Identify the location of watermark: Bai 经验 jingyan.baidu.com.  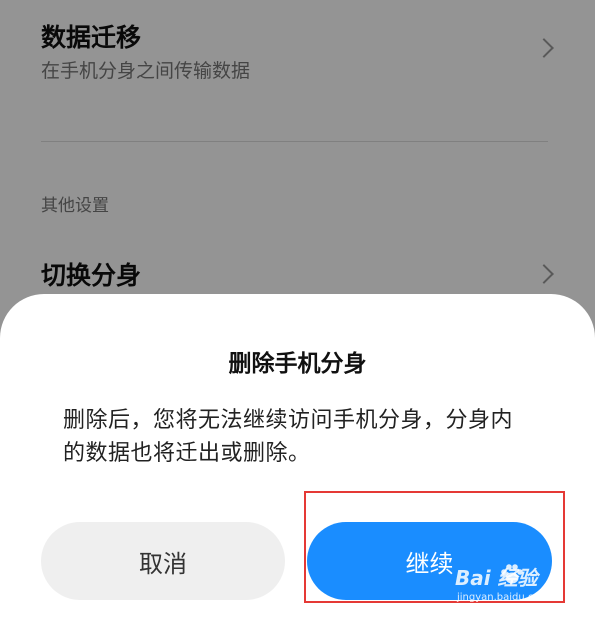
(520, 590).